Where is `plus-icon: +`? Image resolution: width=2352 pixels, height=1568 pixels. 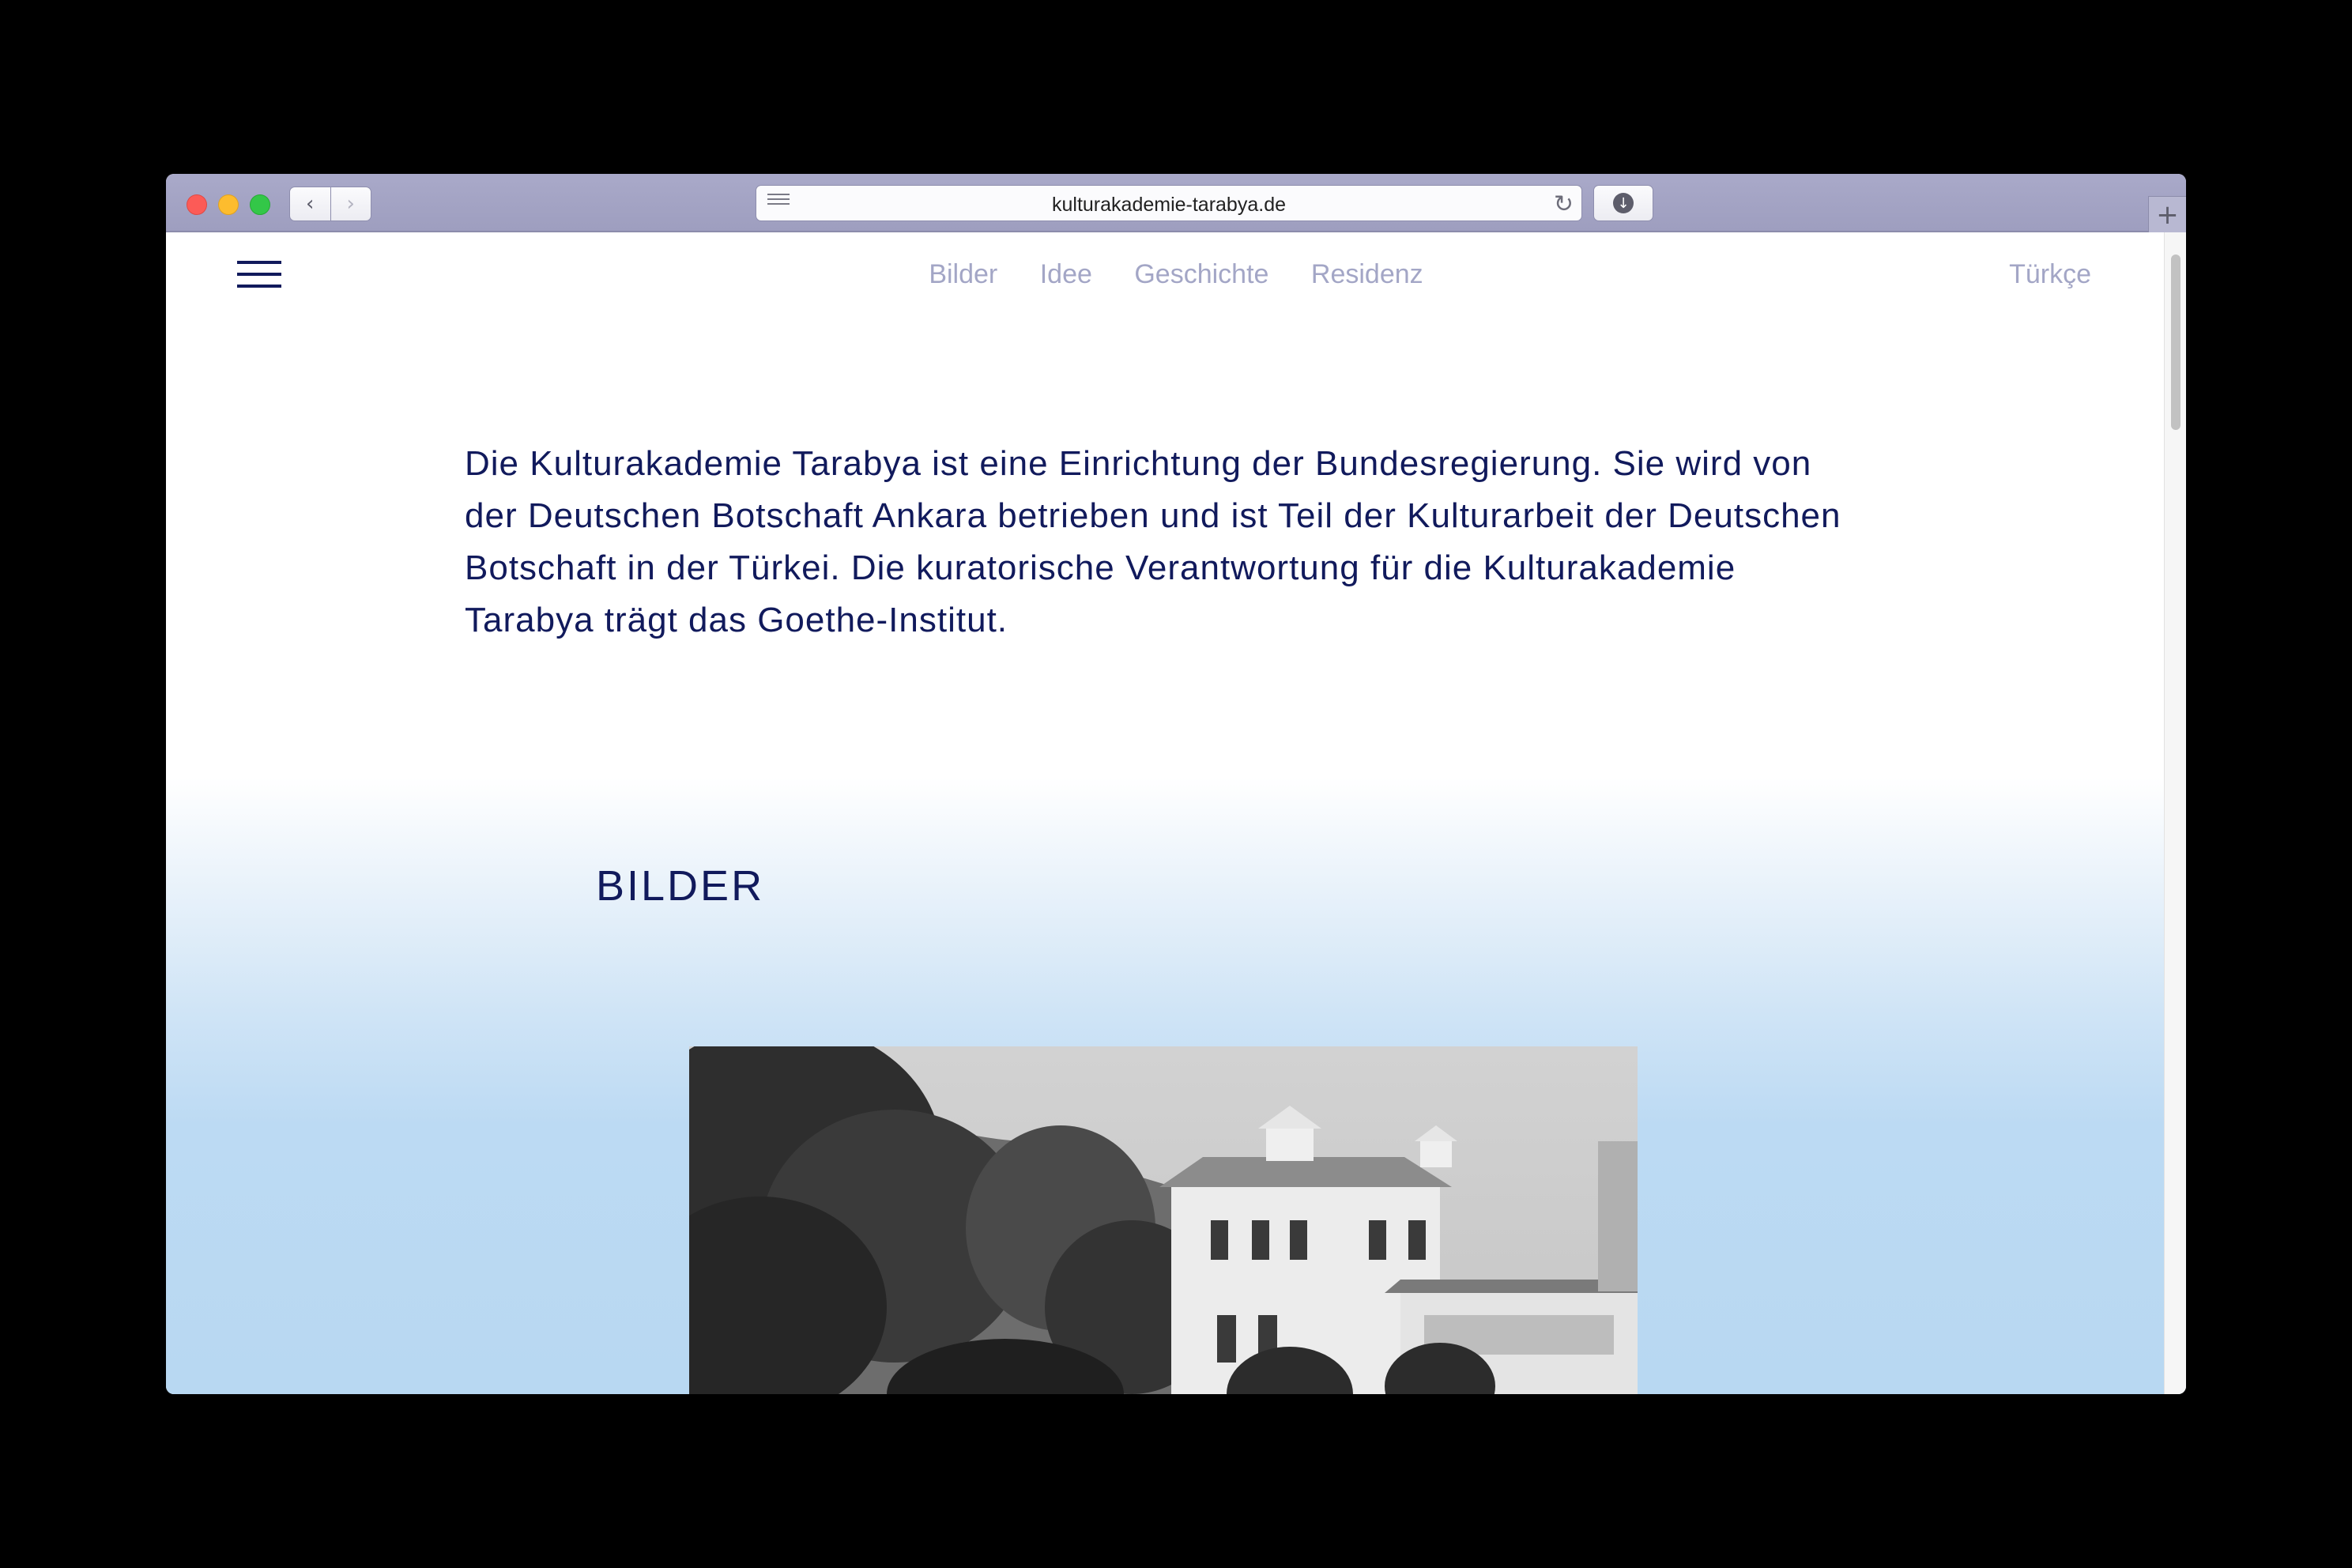 plus-icon: + is located at coordinates (2167, 214).